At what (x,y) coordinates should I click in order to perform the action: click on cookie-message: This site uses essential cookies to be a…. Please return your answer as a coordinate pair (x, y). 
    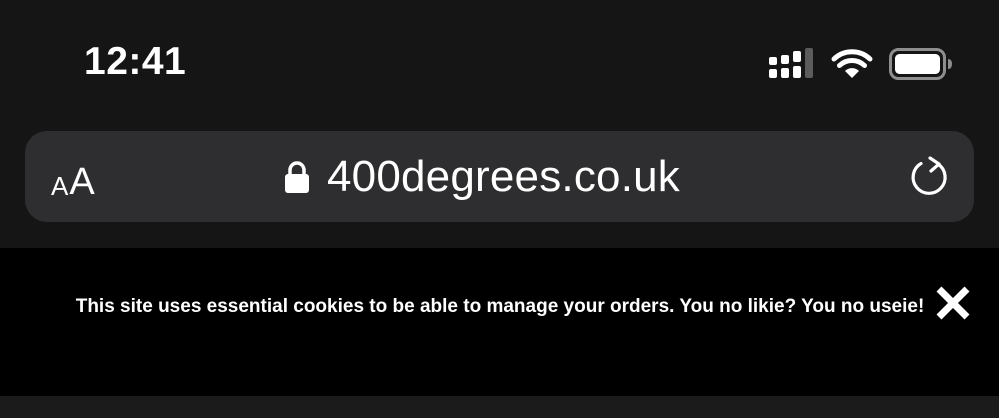
    Looking at the image, I should click on (500, 306).